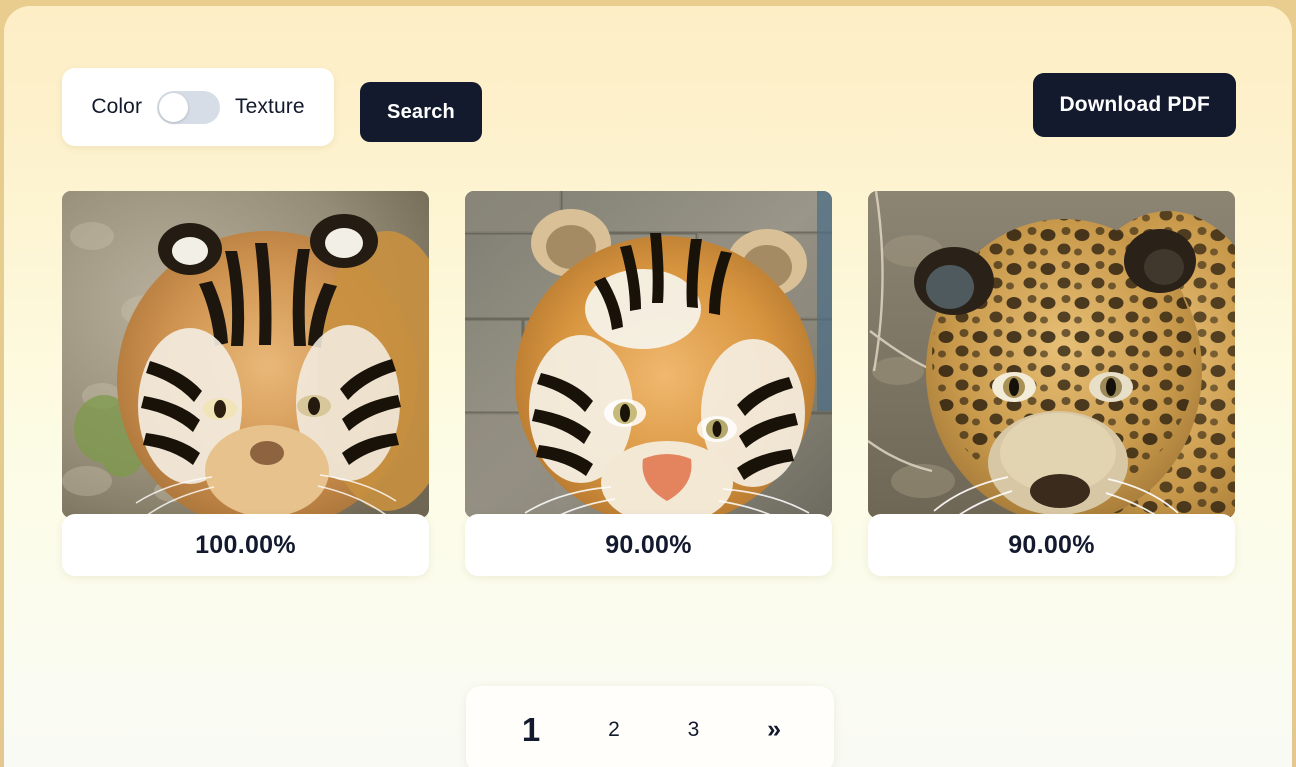 This screenshot has height=767, width=1296. Describe the element at coordinates (531, 729) in the screenshot. I see `pagination-page-1: 1` at that location.